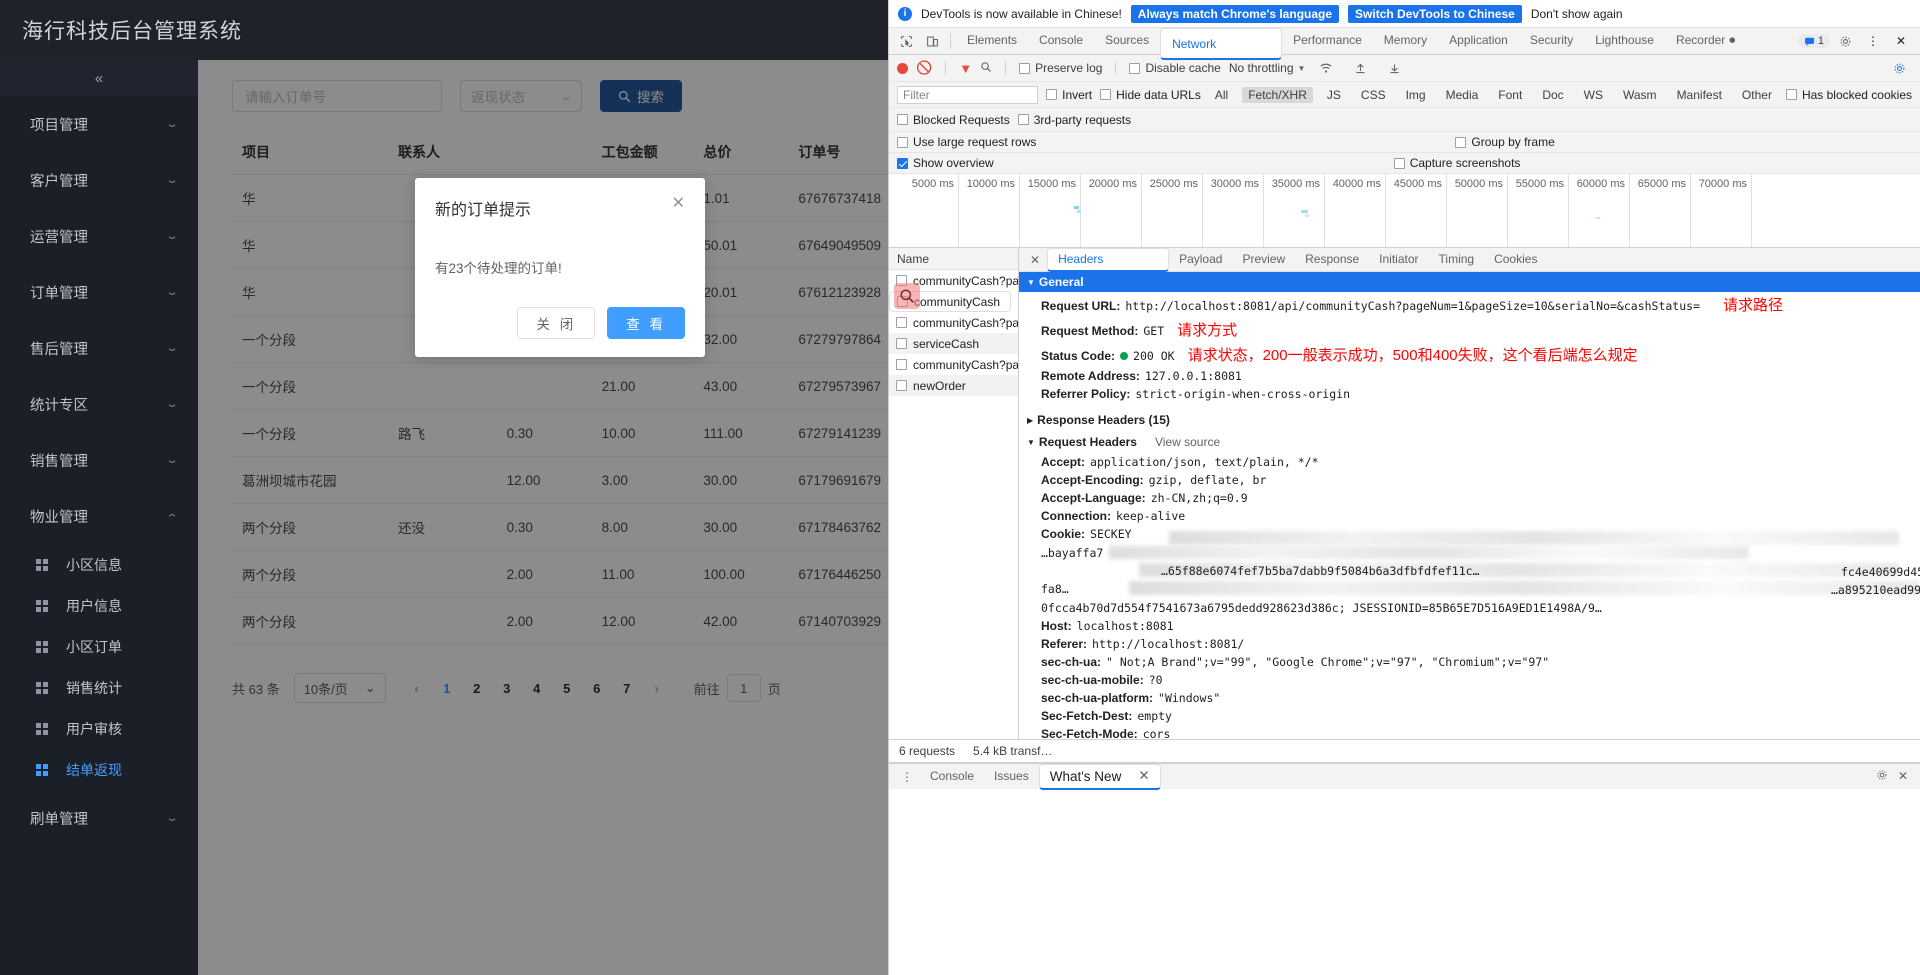  Describe the element at coordinates (1813, 41) in the screenshot. I see `issues-badge: 1` at that location.